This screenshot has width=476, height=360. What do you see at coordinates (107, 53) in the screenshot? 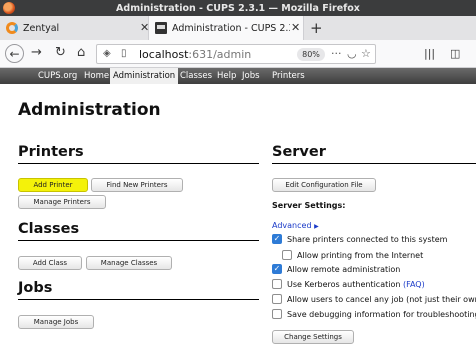
I see `shield-icon: ◈` at bounding box center [107, 53].